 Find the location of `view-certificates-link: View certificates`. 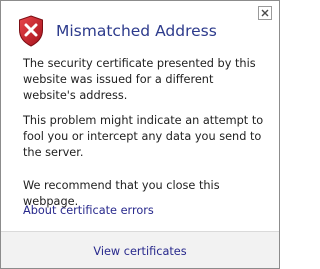

view-certificates-link: View certificates is located at coordinates (140, 252).